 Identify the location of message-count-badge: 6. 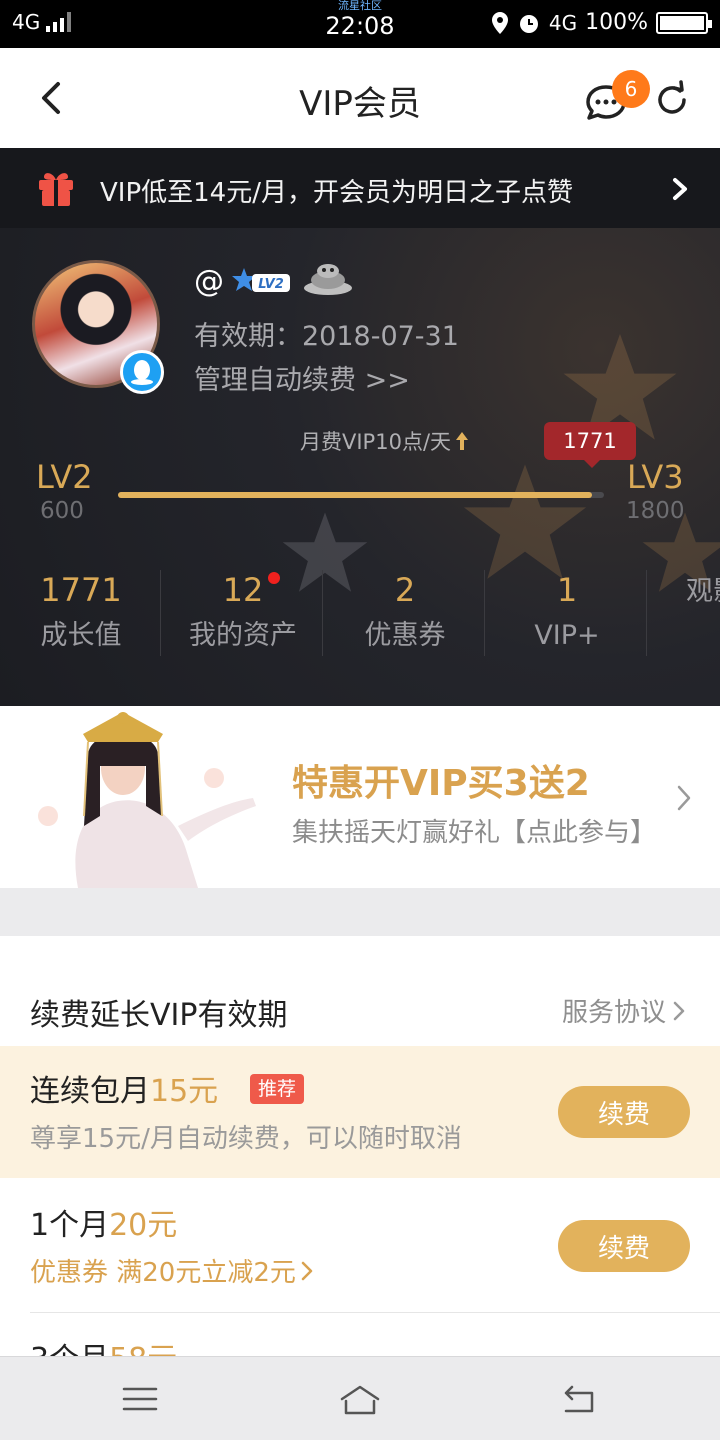
(631, 89).